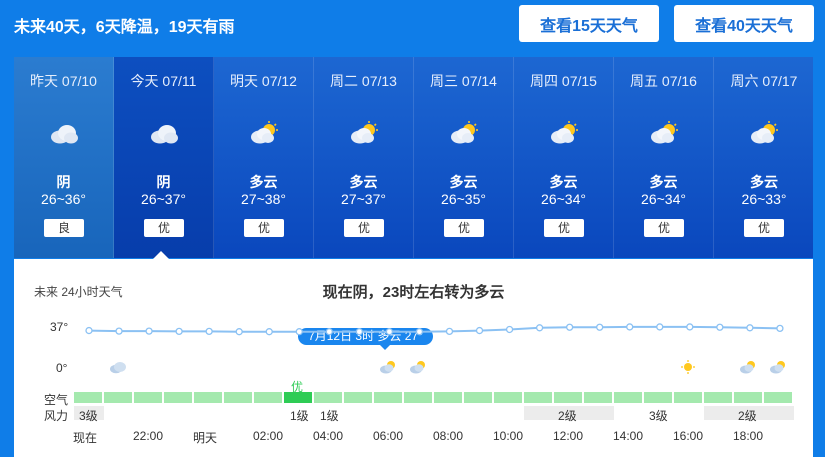 This screenshot has height=457, width=825. What do you see at coordinates (564, 157) in the screenshot?
I see `day-column: 周四 07/15 多云 26~34° 优` at bounding box center [564, 157].